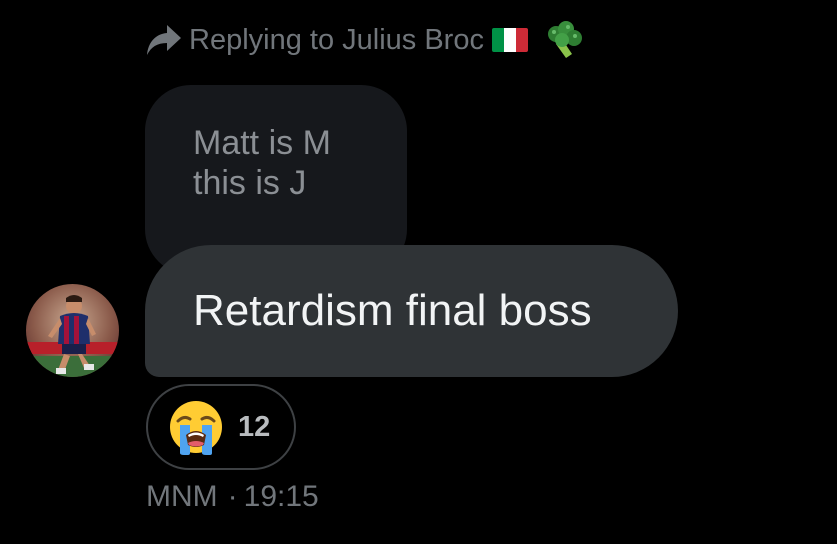  Describe the element at coordinates (254, 426) in the screenshot. I see `reaction-count: 12` at that location.